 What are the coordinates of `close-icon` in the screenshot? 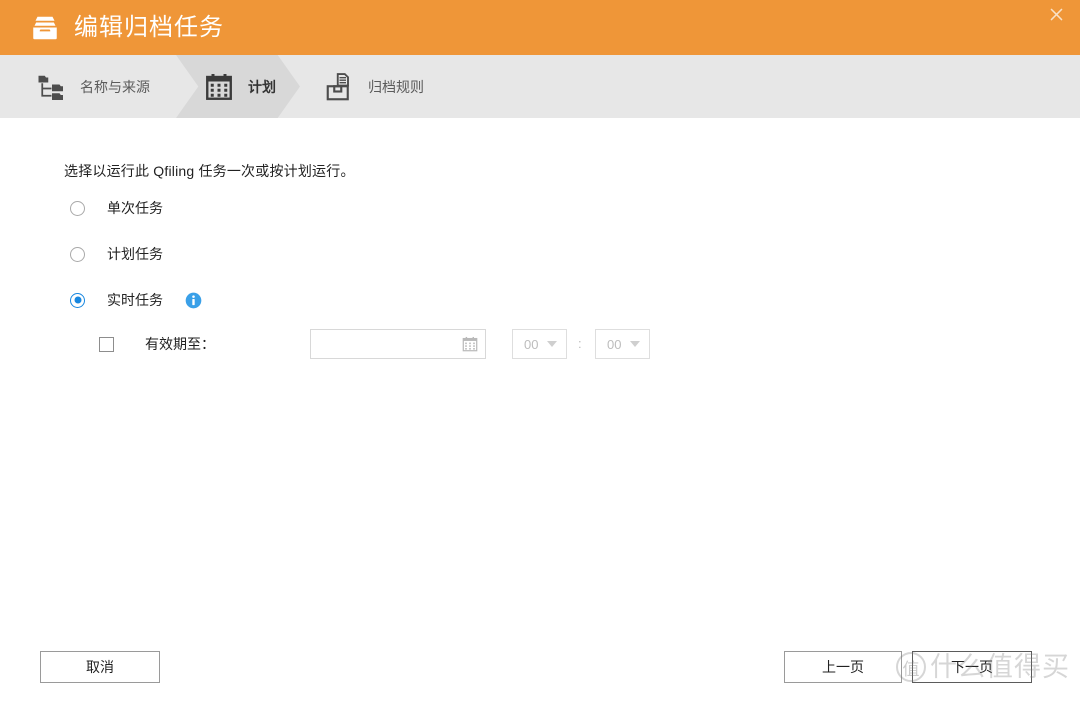 It's located at (1056, 14).